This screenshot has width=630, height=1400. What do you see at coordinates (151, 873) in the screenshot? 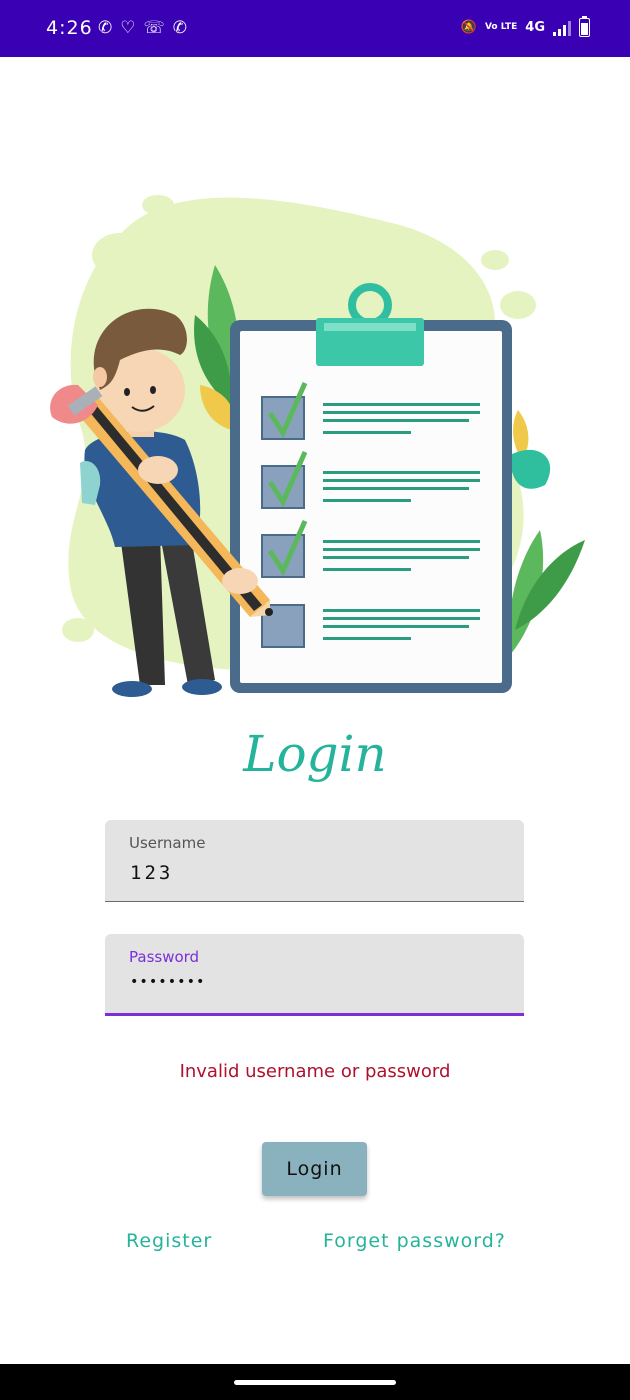
I see `username-input: 123` at bounding box center [151, 873].